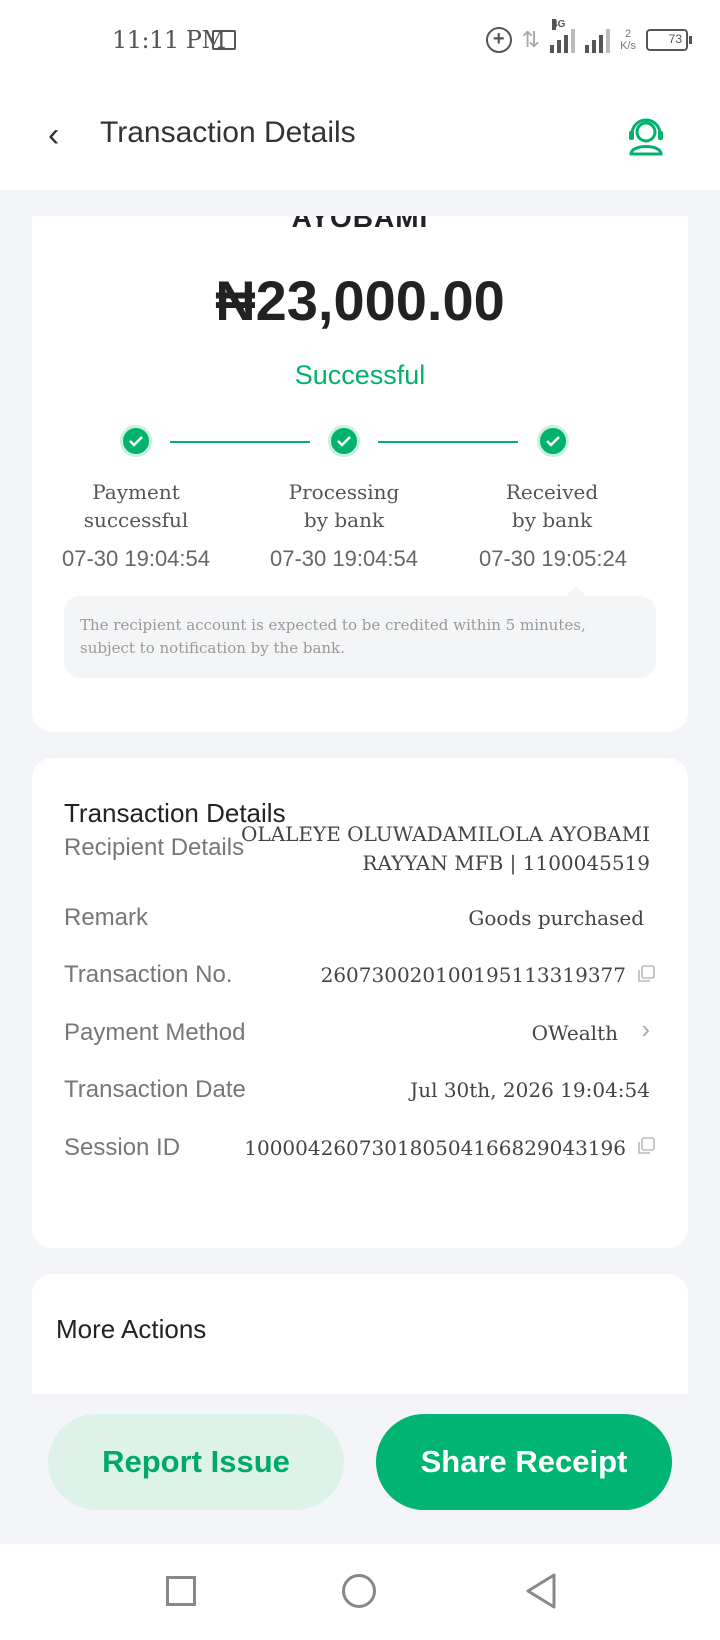  I want to click on payment-method-value: OWealth, so click(575, 1033).